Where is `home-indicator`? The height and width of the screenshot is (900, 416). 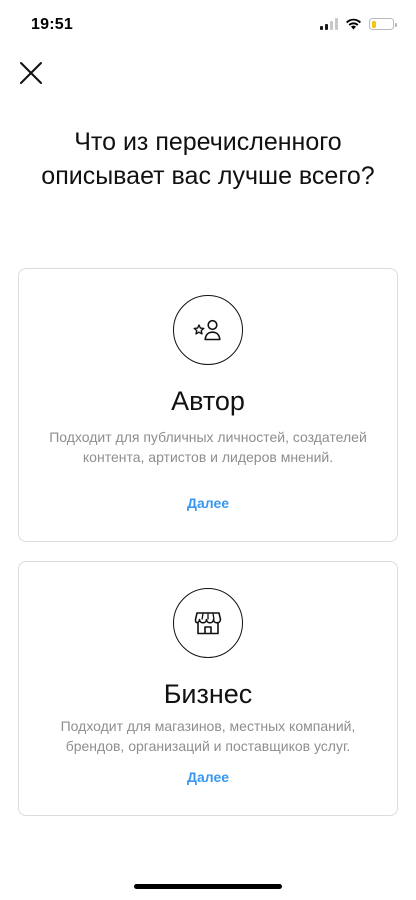
home-indicator is located at coordinates (208, 886).